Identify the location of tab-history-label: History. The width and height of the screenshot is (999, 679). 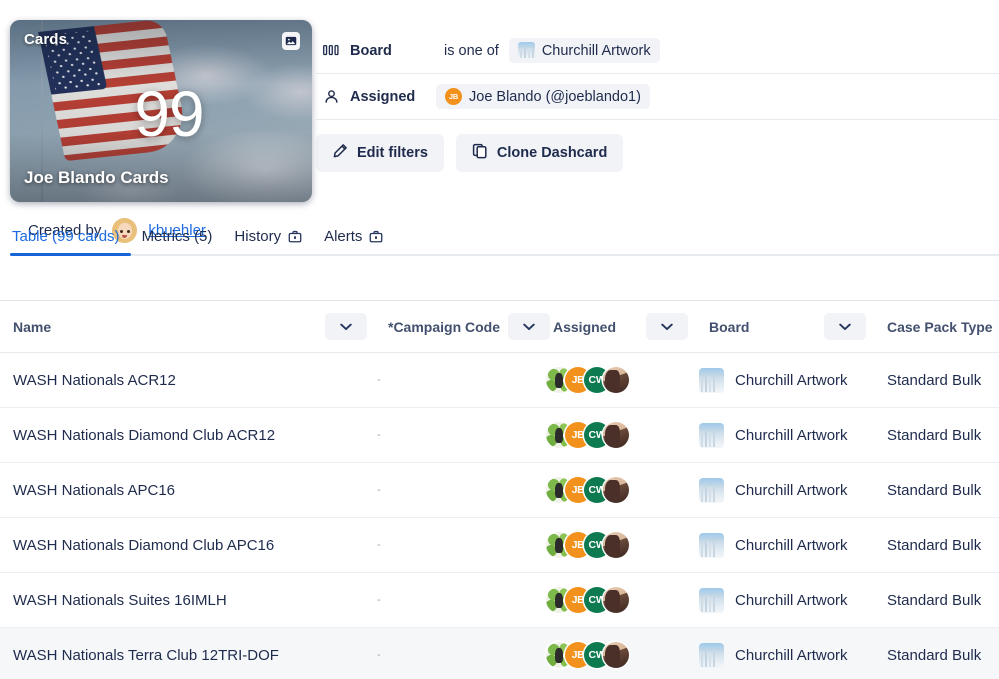
(258, 236).